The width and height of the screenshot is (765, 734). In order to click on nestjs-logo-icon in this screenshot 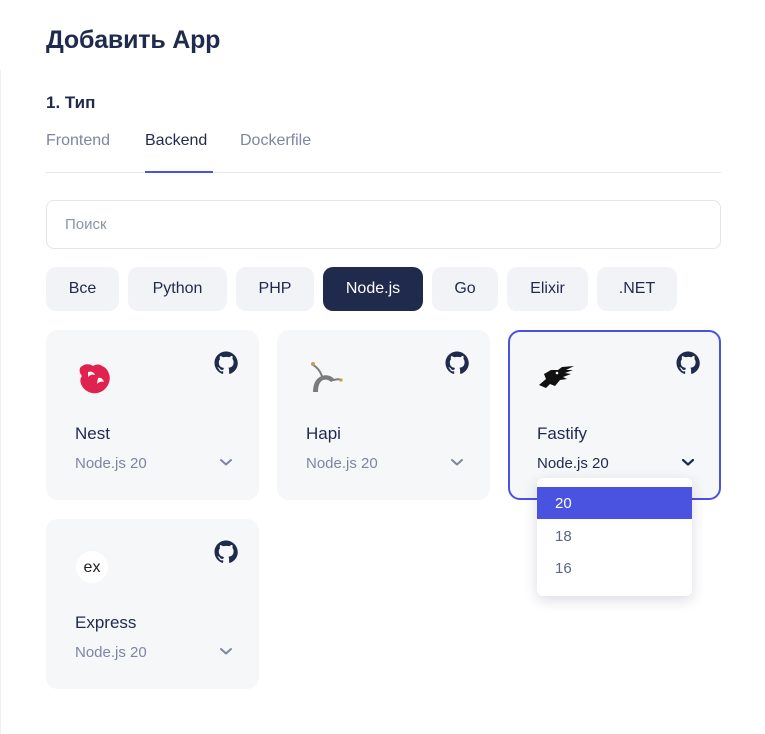, I will do `click(94, 378)`.